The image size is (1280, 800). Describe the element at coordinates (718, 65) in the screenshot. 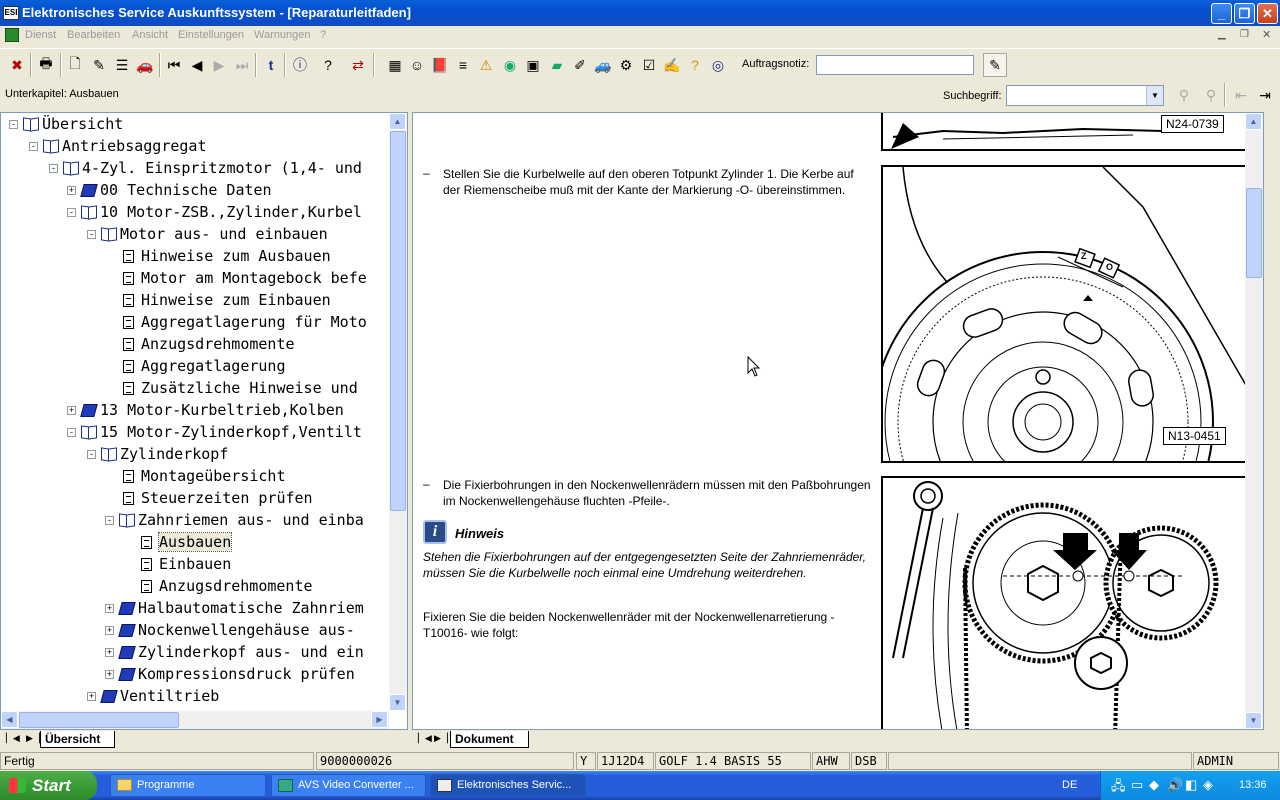

I see `network-icon: ◎` at that location.